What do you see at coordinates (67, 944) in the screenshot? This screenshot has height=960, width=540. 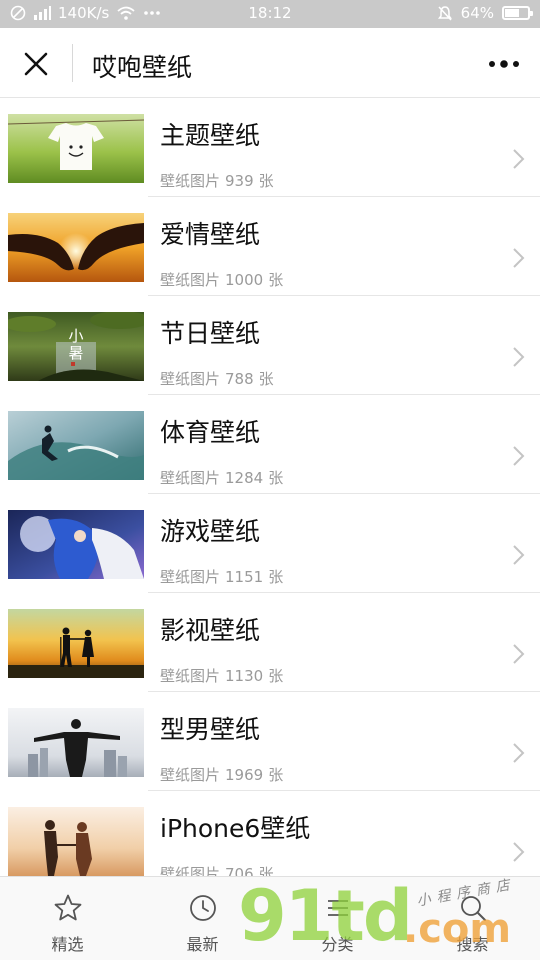 I see `tab-label: 精选` at bounding box center [67, 944].